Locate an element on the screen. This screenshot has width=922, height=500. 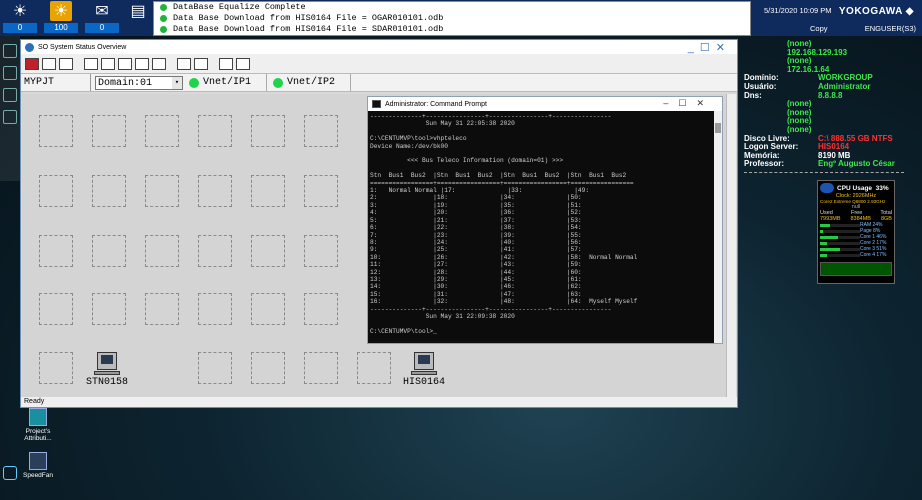
window-icon is located at coordinates (10, 117).